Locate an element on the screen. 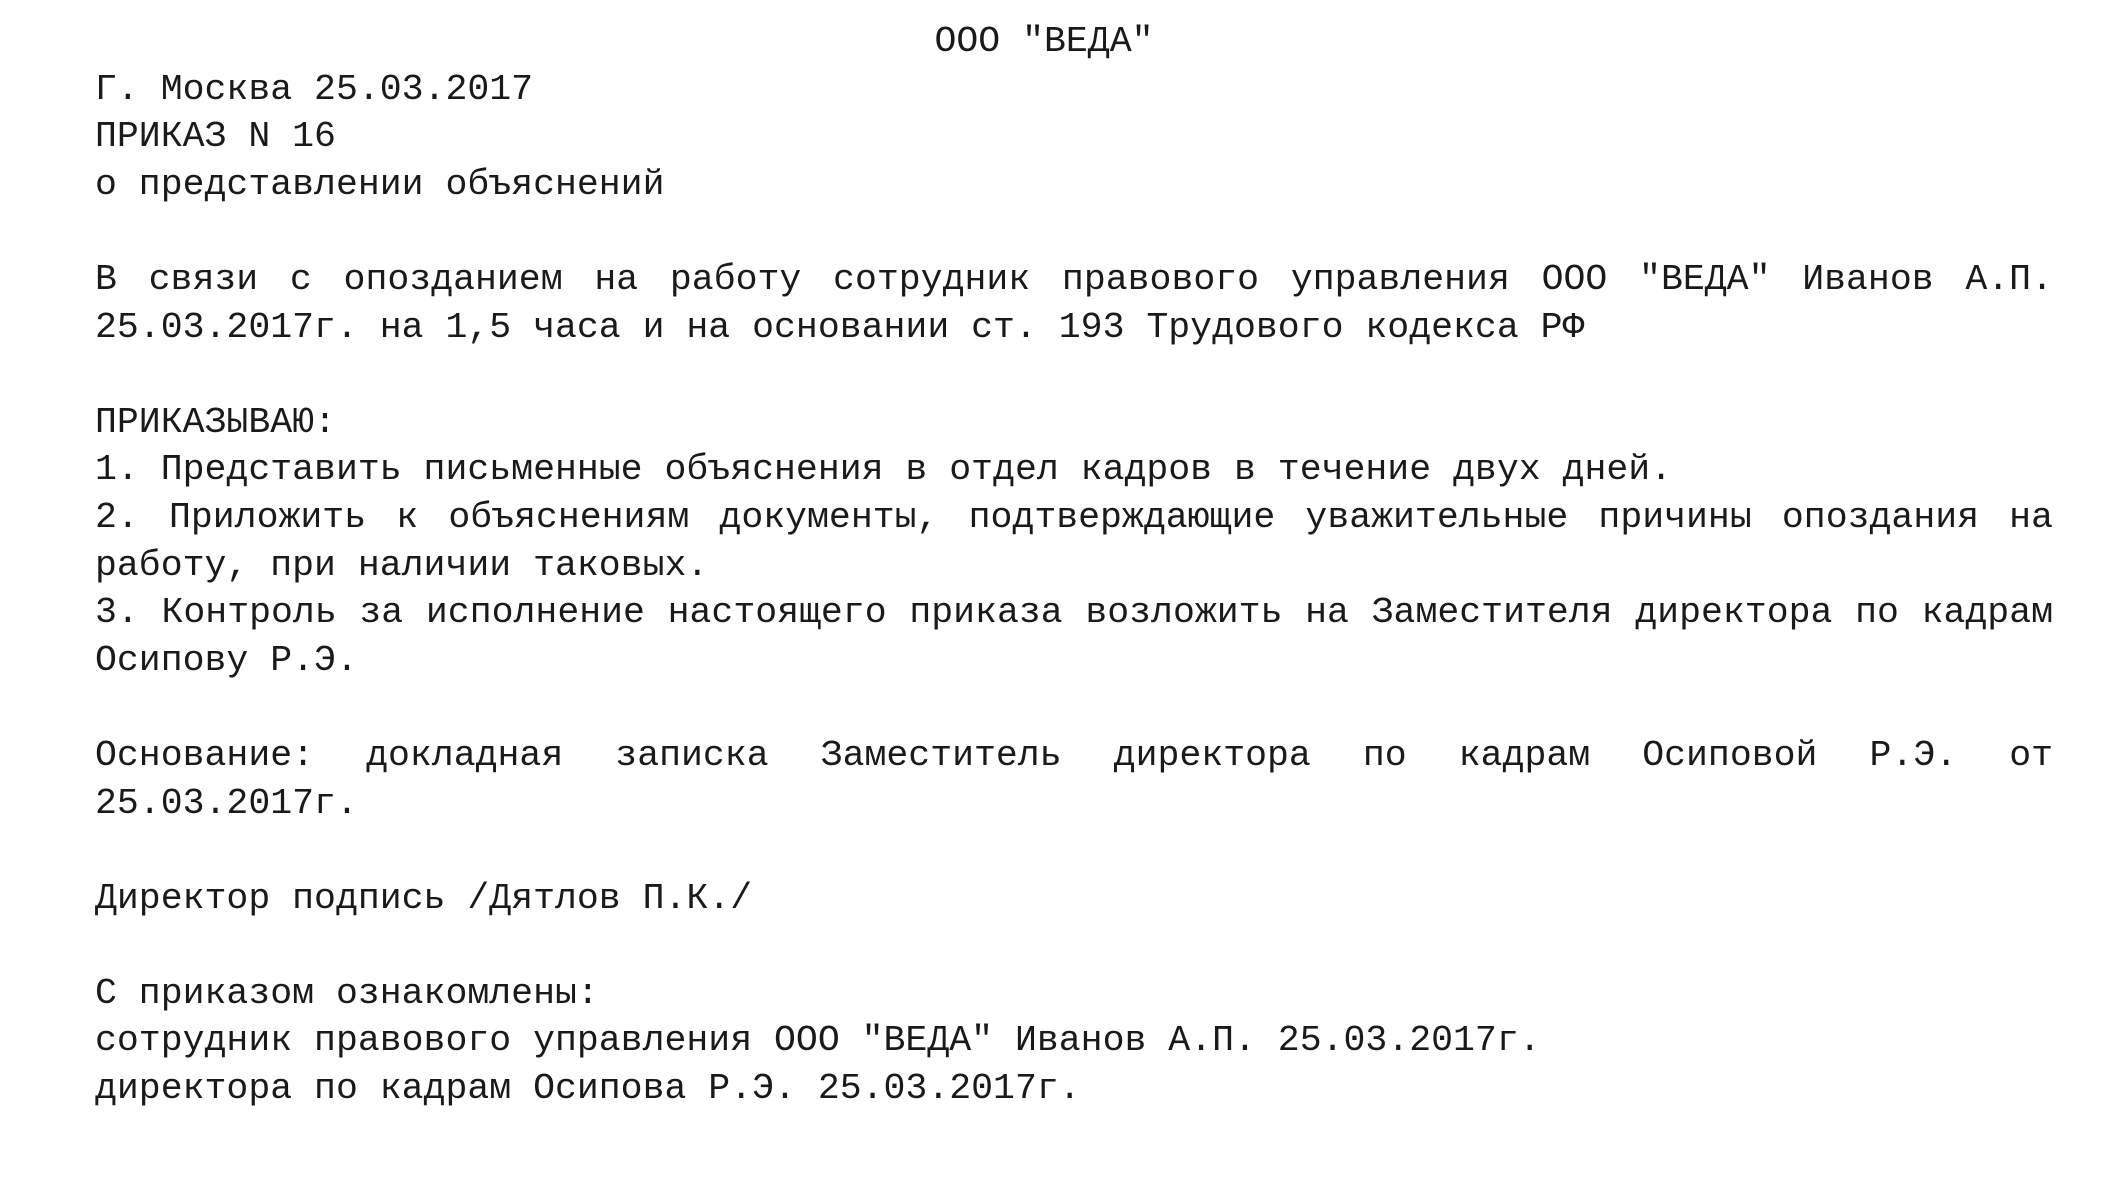 The height and width of the screenshot is (1194, 2122). order-heading: ПРИКАЗЫВАЮ: is located at coordinates (215, 422).